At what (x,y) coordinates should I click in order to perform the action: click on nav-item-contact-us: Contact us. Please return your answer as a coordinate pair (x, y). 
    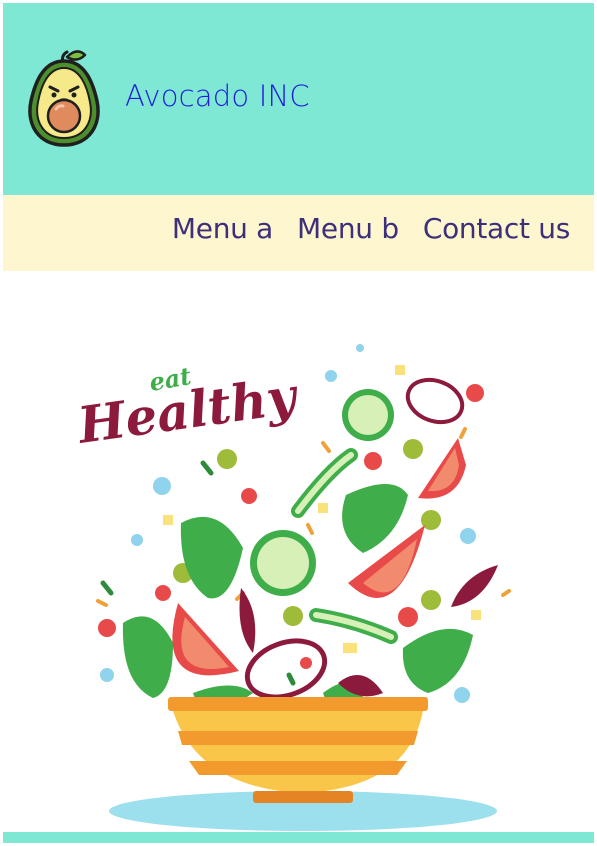
    Looking at the image, I should click on (496, 228).